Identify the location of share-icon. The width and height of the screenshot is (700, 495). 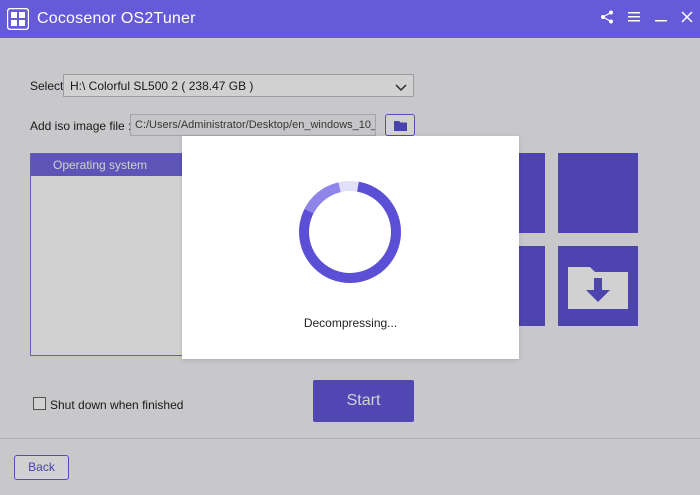
(607, 17).